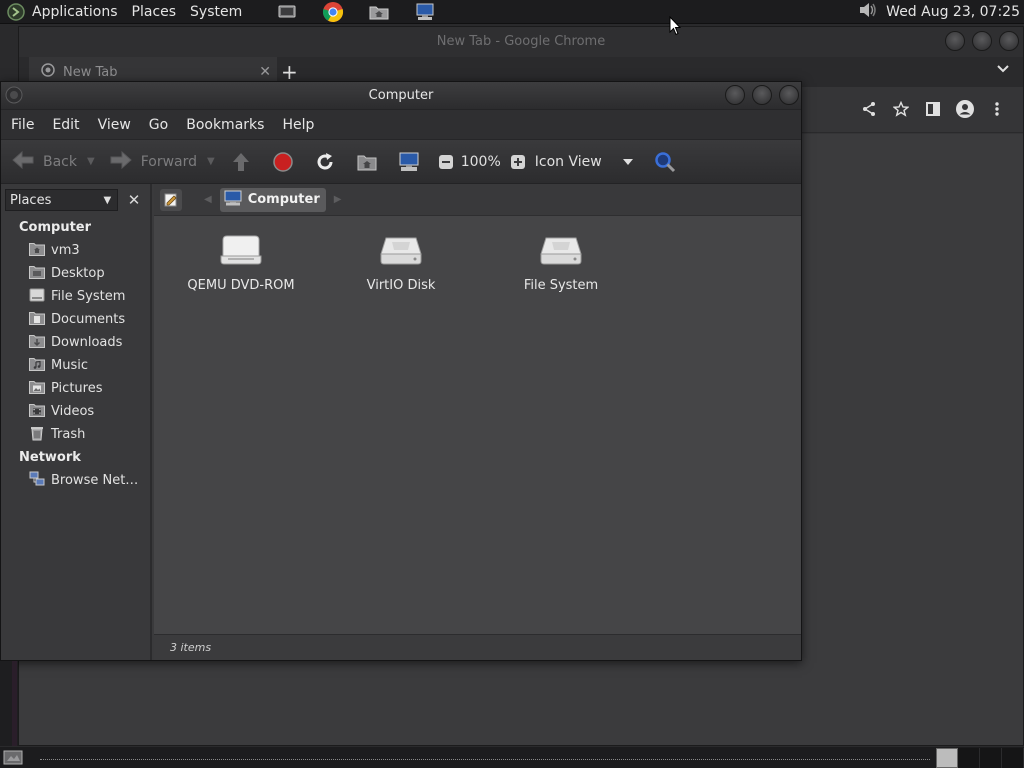  What do you see at coordinates (37, 366) in the screenshot?
I see `music-folder-icon` at bounding box center [37, 366].